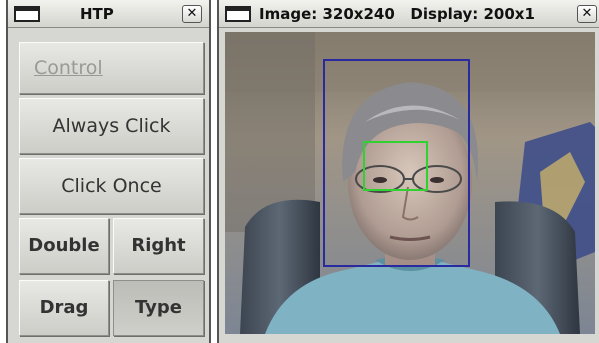 This screenshot has height=343, width=599. I want to click on click-once-button: Click Once, so click(111, 186).